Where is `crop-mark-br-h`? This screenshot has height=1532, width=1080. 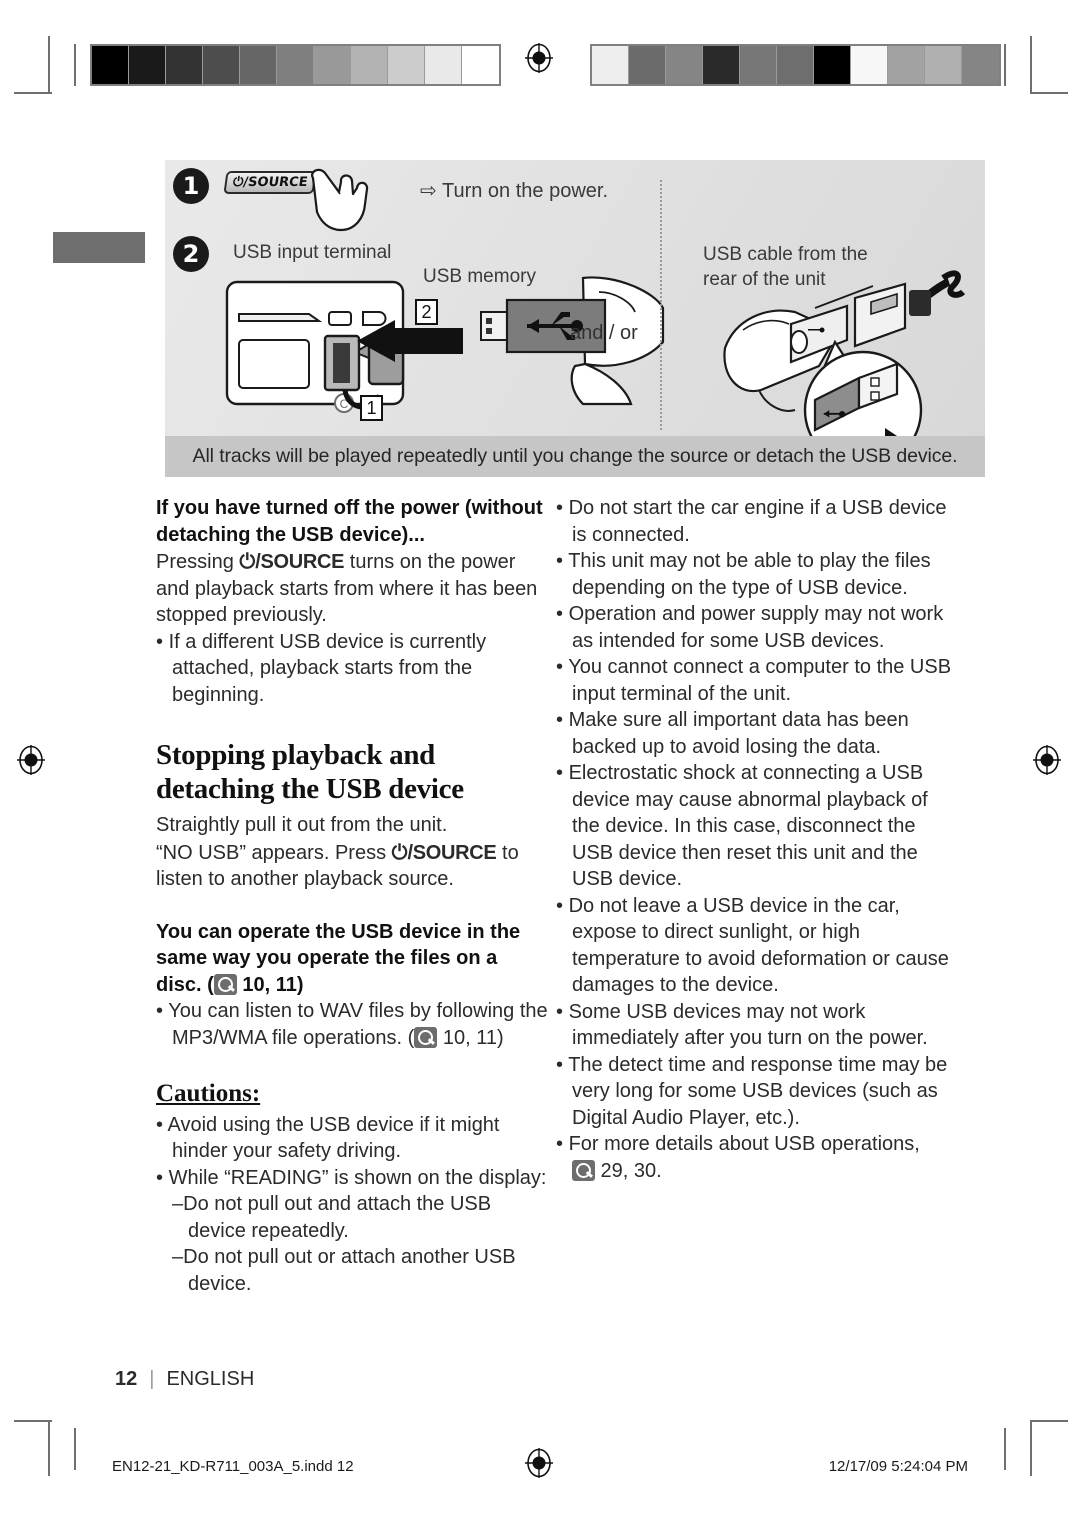
crop-mark-br-h is located at coordinates (1049, 1421).